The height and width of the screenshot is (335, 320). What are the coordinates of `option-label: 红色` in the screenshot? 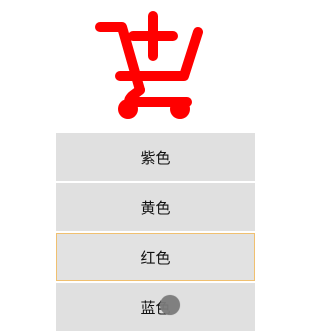 It's located at (155, 257).